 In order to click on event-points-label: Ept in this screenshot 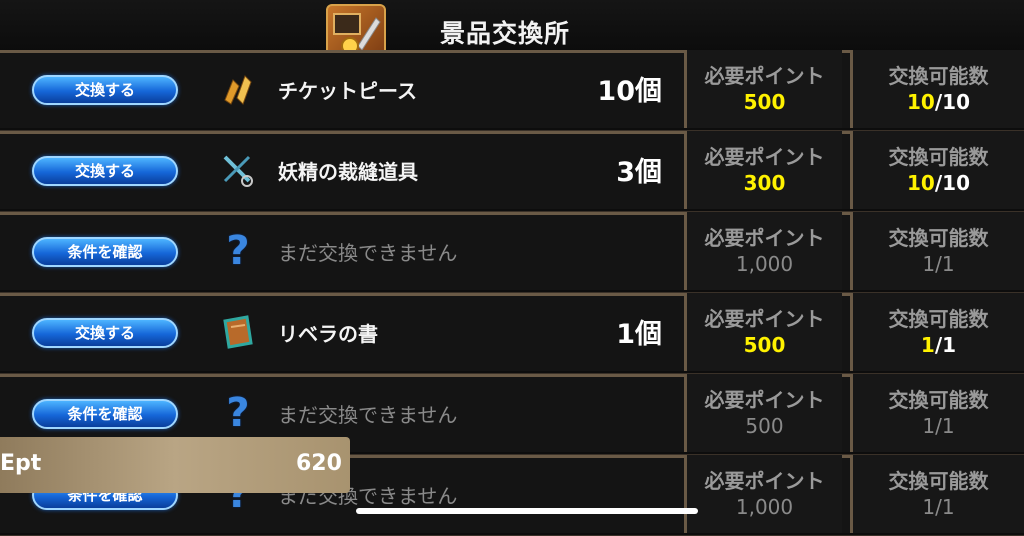, I will do `click(21, 463)`.